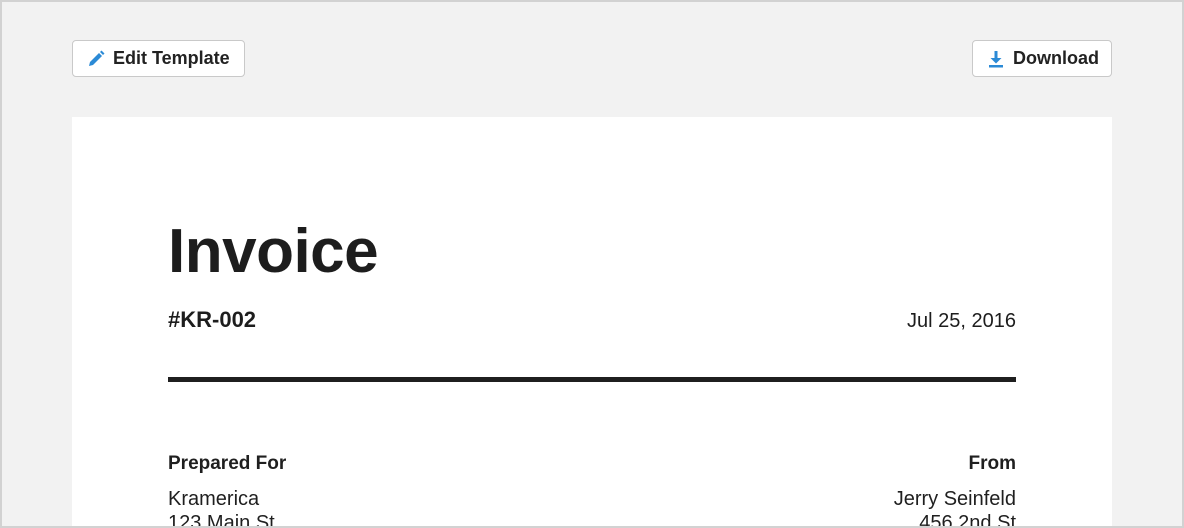 The image size is (1184, 528). I want to click on from-line: Jerry Seinfeld, so click(954, 499).